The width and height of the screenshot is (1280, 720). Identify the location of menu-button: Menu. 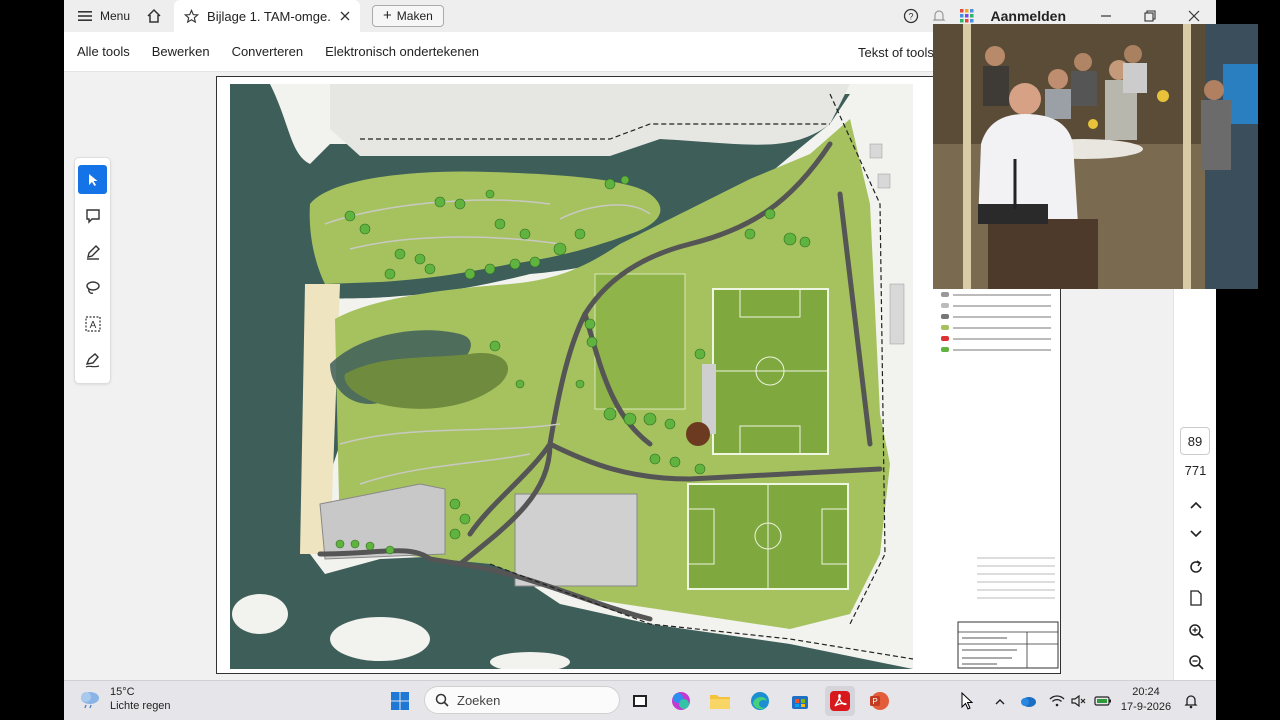
(102, 16).